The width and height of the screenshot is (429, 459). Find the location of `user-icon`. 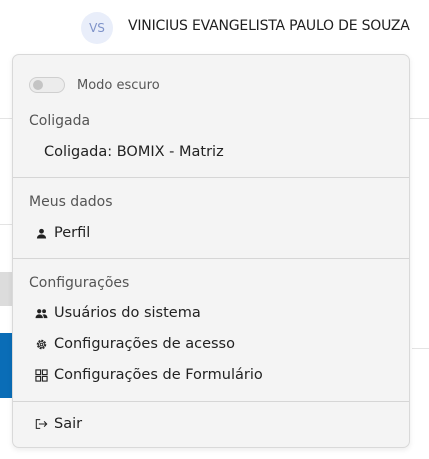

user-icon is located at coordinates (41, 233).